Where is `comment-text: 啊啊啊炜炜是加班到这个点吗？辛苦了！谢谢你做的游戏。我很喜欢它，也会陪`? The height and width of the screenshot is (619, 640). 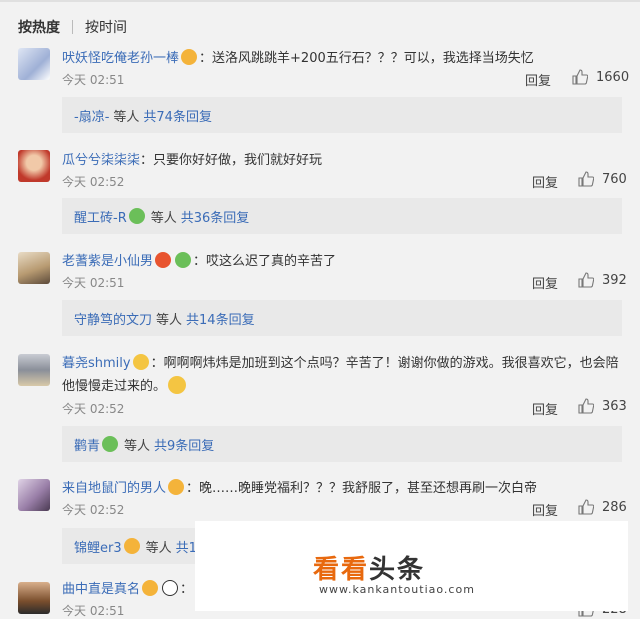
comment-text: 啊啊啊炜炜是加班到这个点吗？辛苦了！谢谢你做的游戏。我很喜欢它，也会陪 is located at coordinates (391, 363).